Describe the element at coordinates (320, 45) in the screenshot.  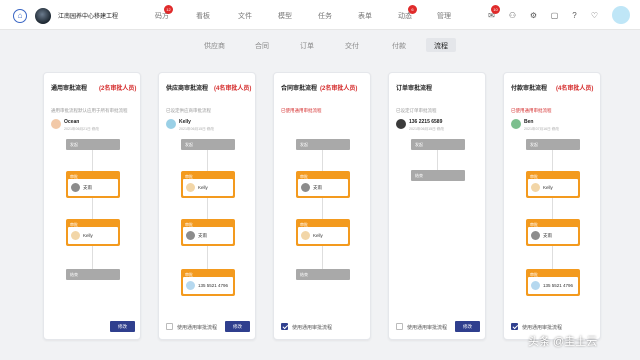
I see `sub-tabs: 供应商 合同 订单 交付 付款 流程` at that location.